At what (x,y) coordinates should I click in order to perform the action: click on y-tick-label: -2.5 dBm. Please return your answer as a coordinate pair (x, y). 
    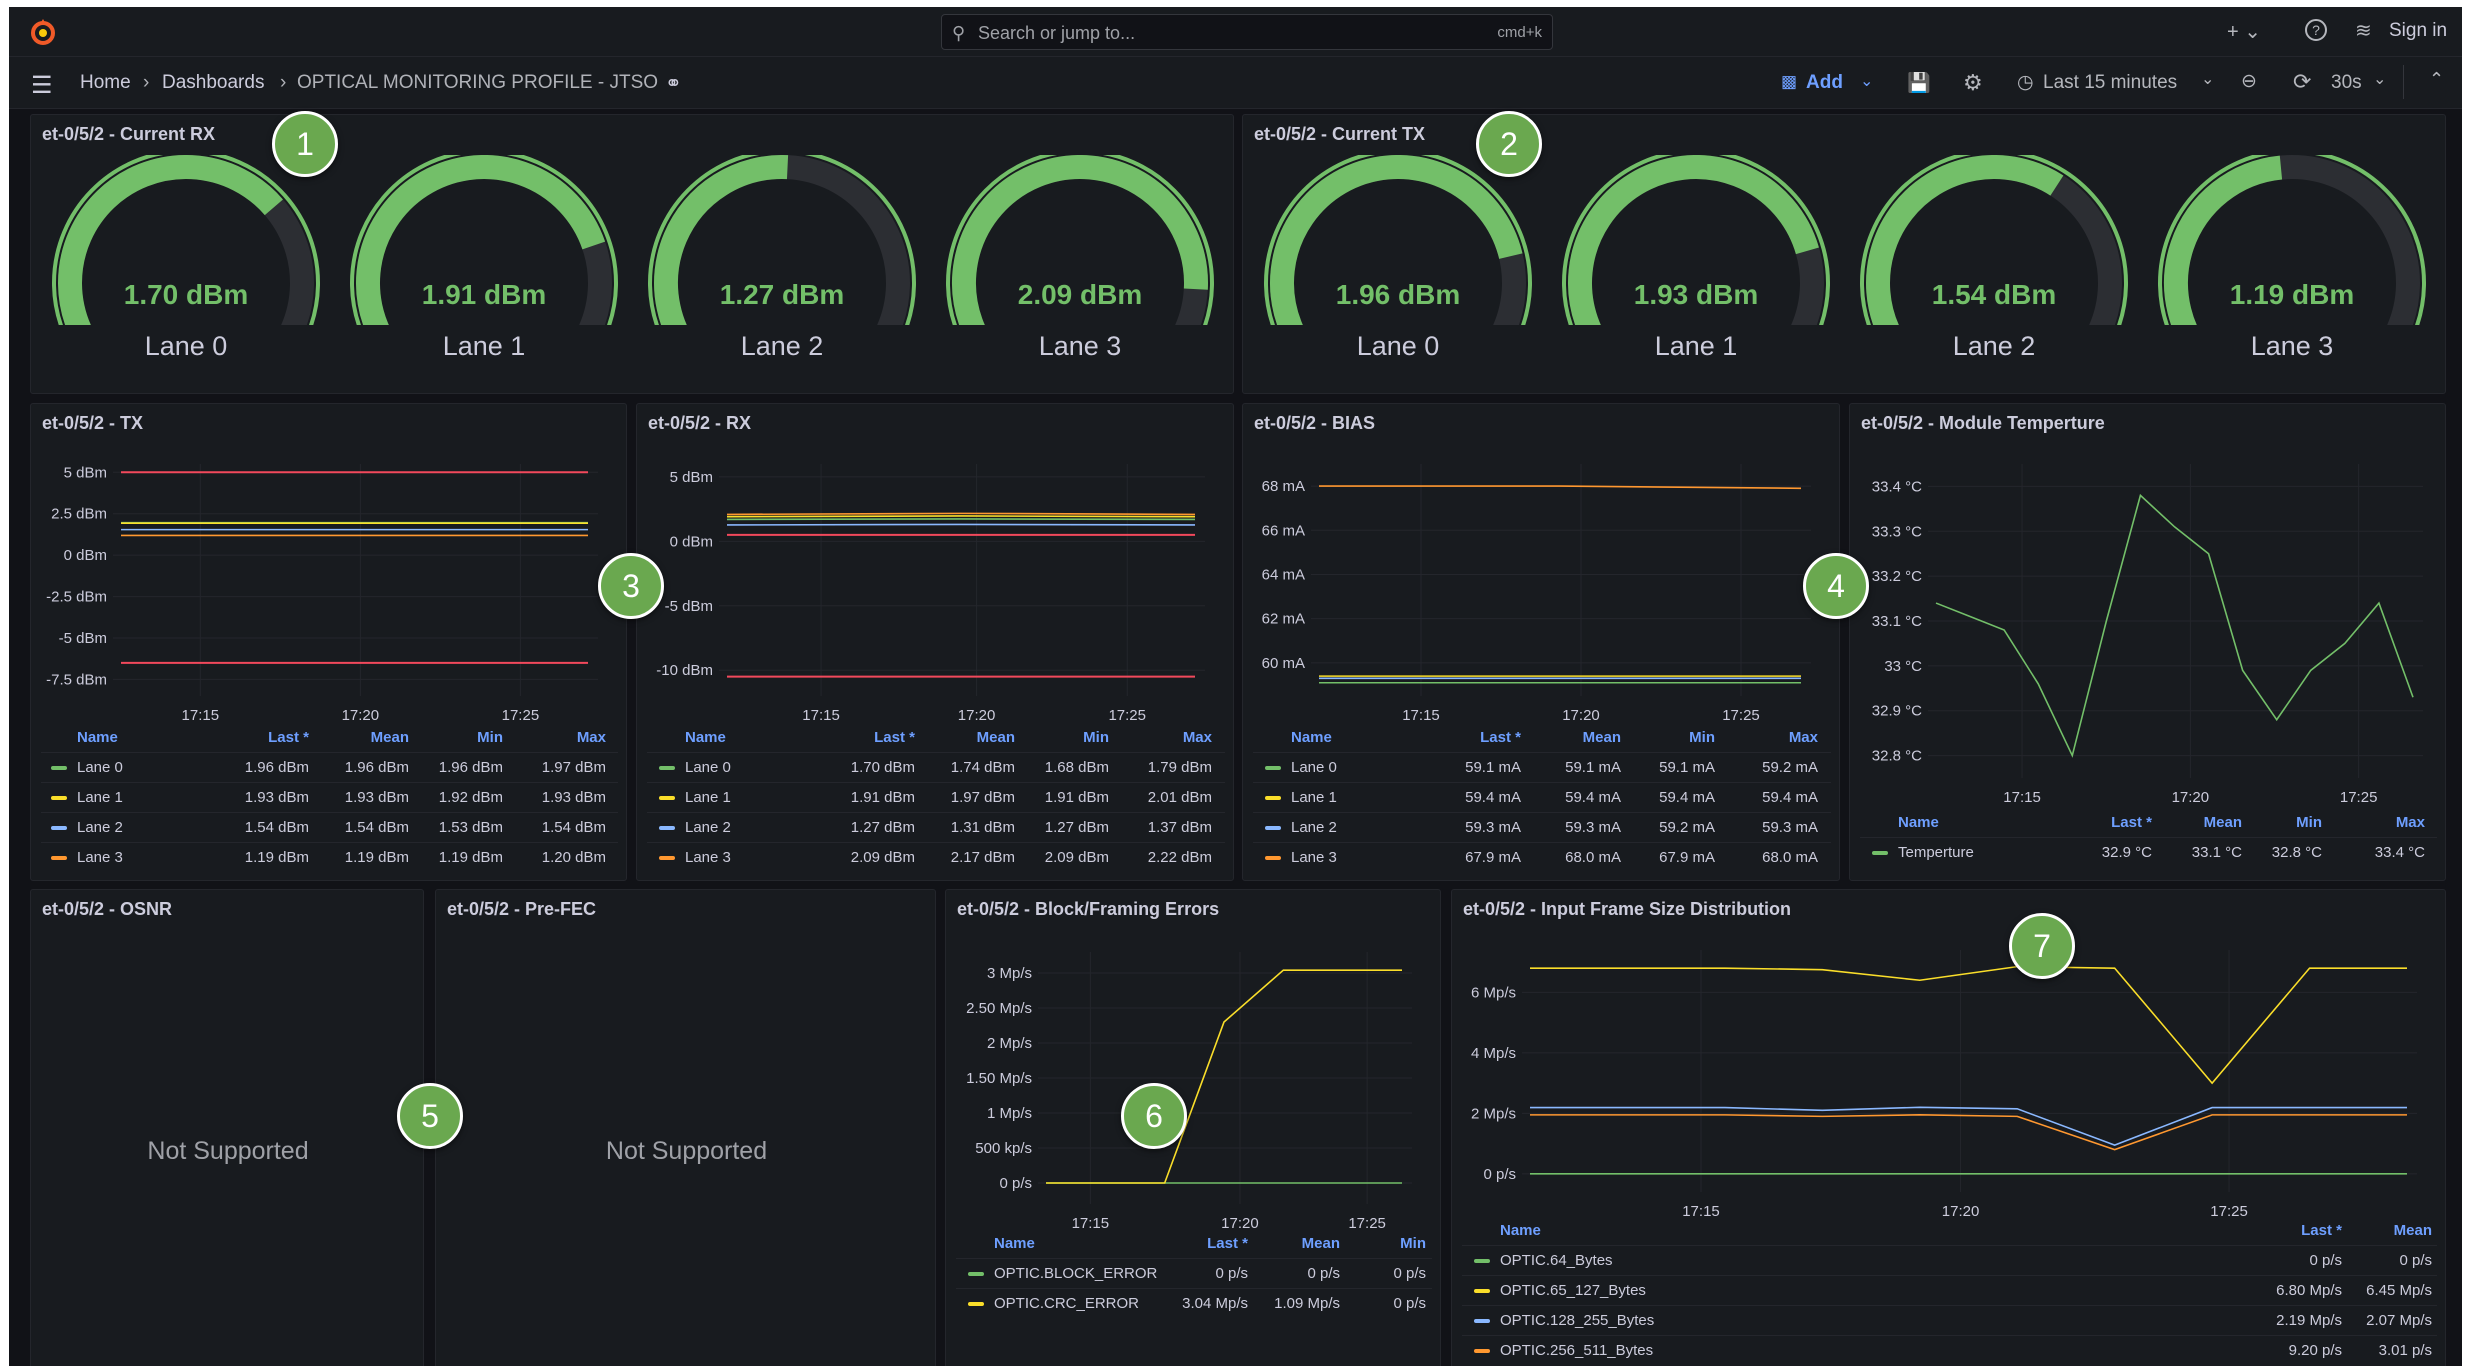
    Looking at the image, I should click on (76, 597).